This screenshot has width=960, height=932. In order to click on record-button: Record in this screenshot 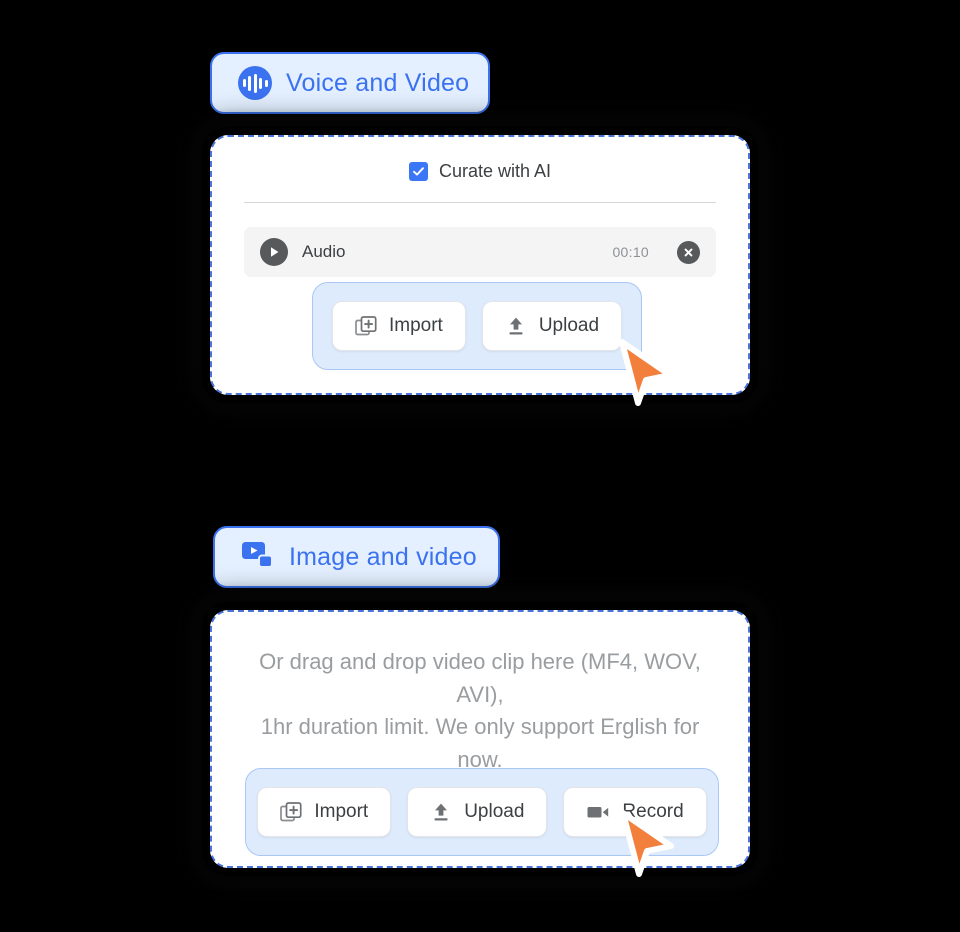, I will do `click(635, 812)`.